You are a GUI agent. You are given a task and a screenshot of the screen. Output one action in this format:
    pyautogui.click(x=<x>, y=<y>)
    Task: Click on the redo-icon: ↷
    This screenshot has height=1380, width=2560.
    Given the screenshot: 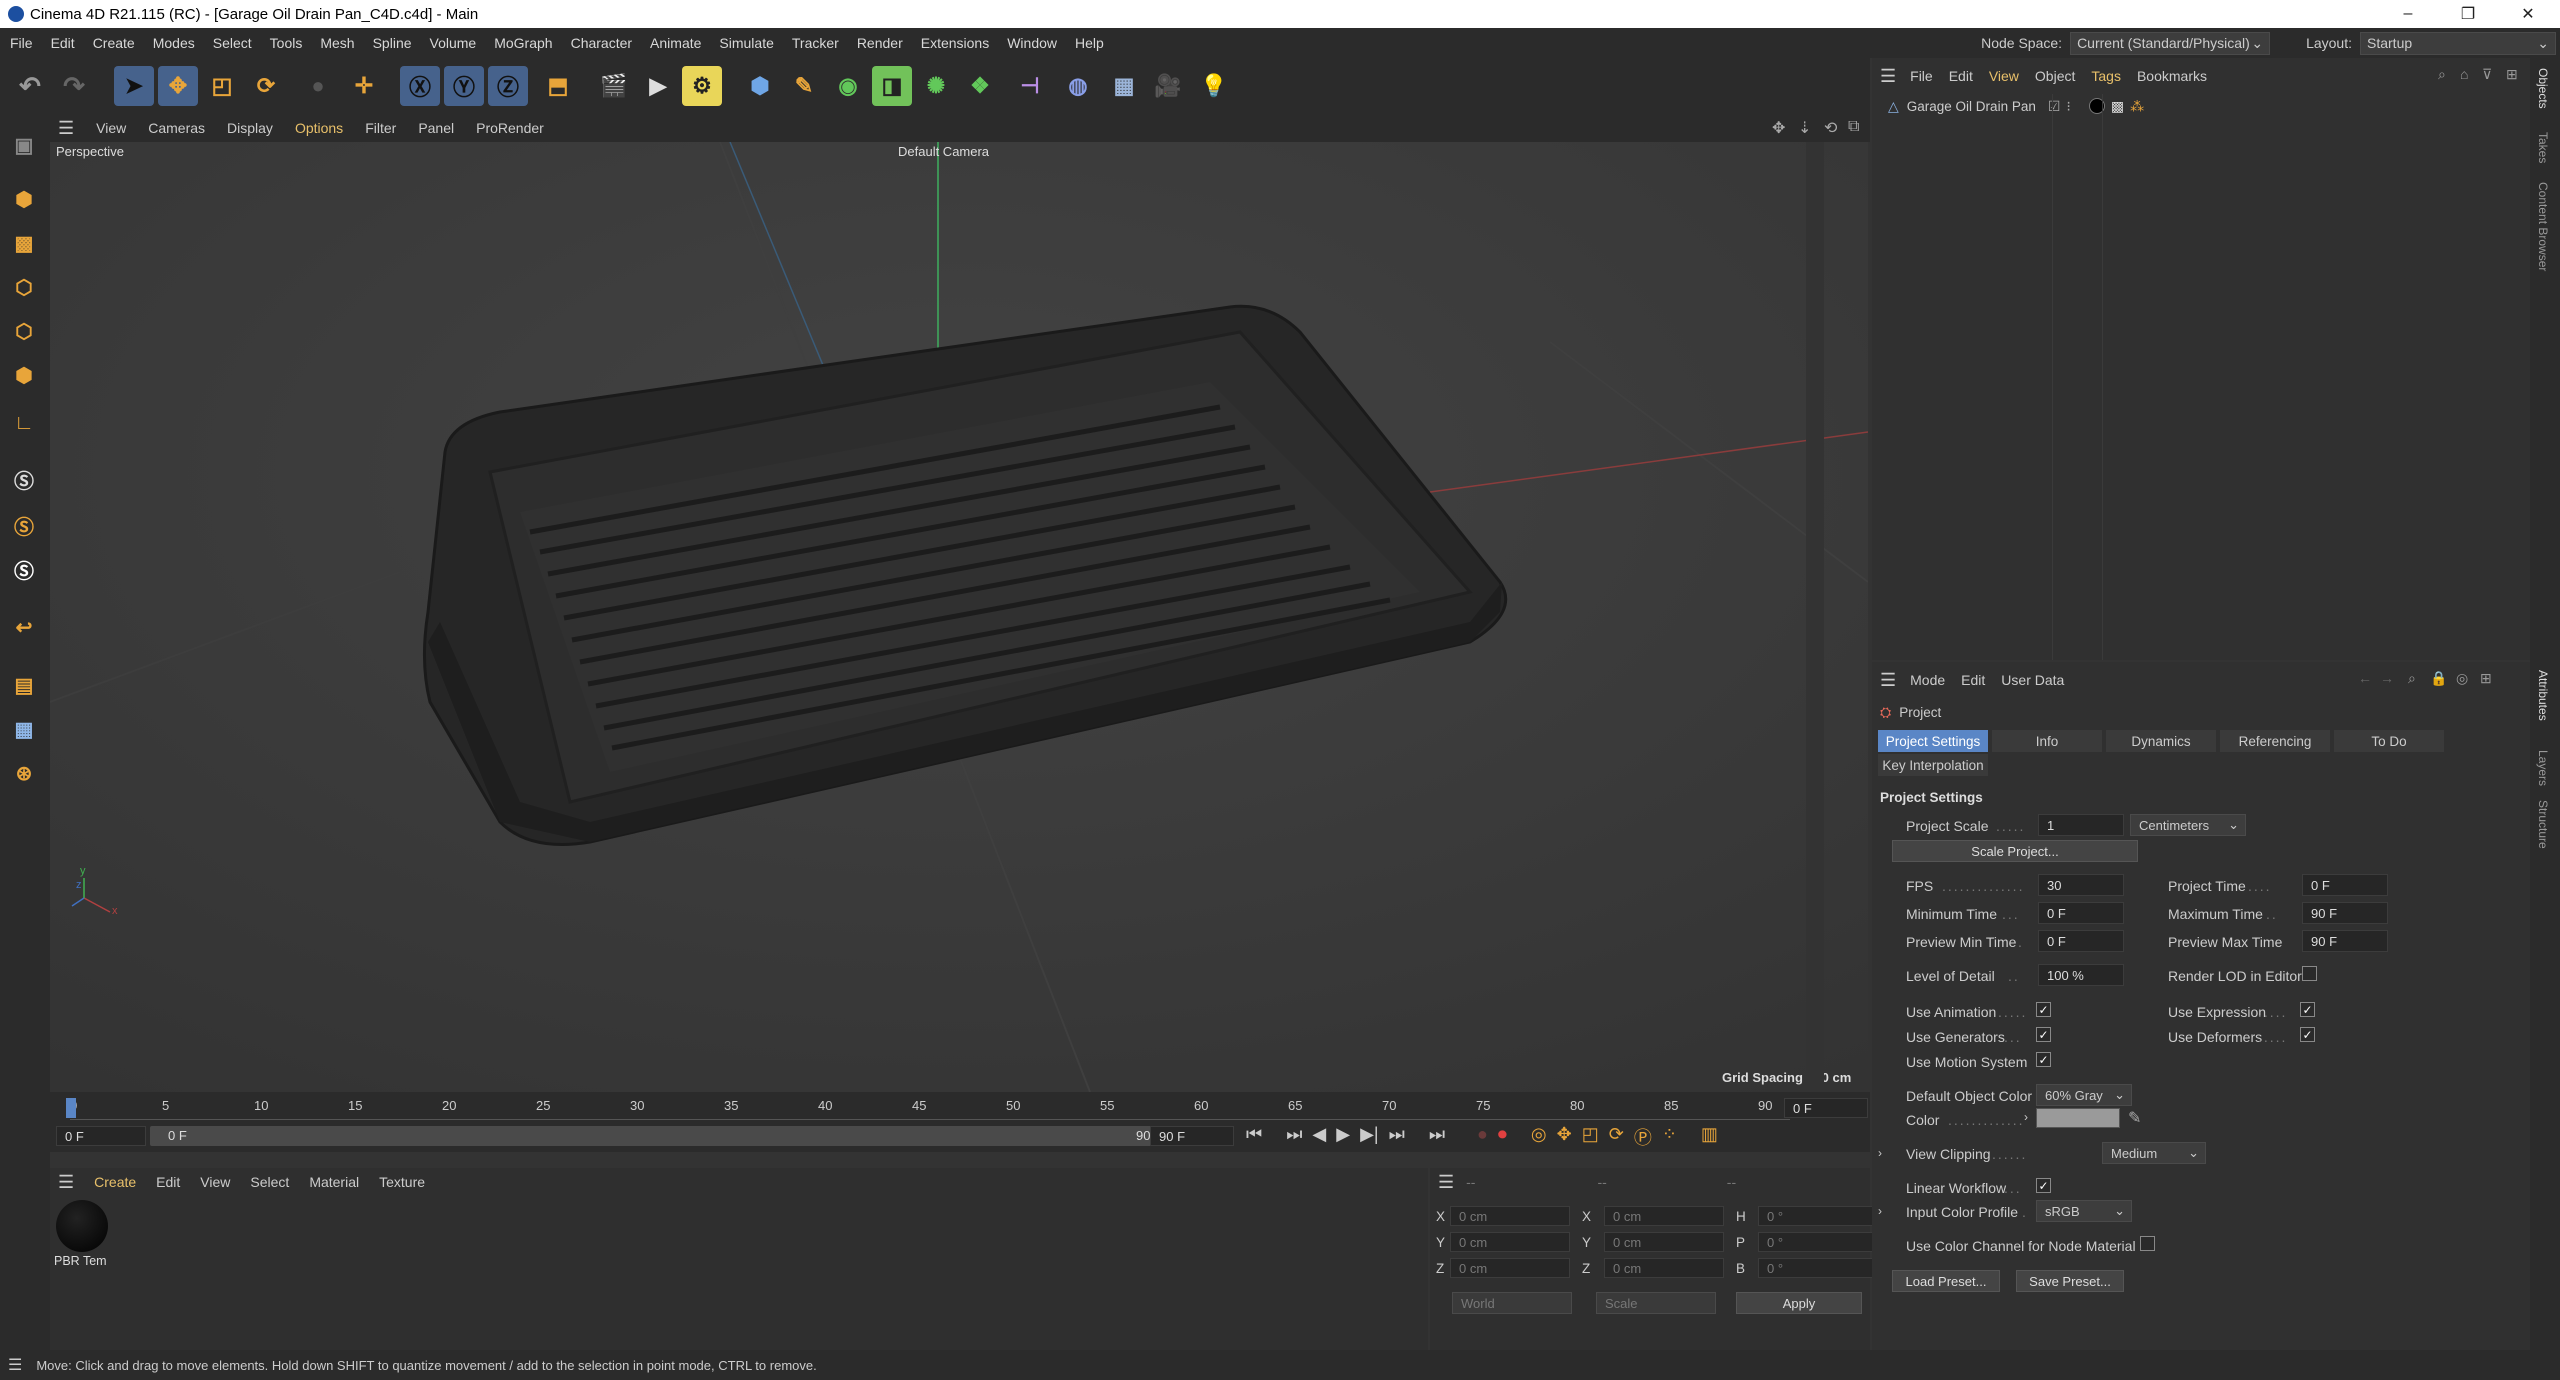 What is the action you would take?
    pyautogui.click(x=74, y=86)
    